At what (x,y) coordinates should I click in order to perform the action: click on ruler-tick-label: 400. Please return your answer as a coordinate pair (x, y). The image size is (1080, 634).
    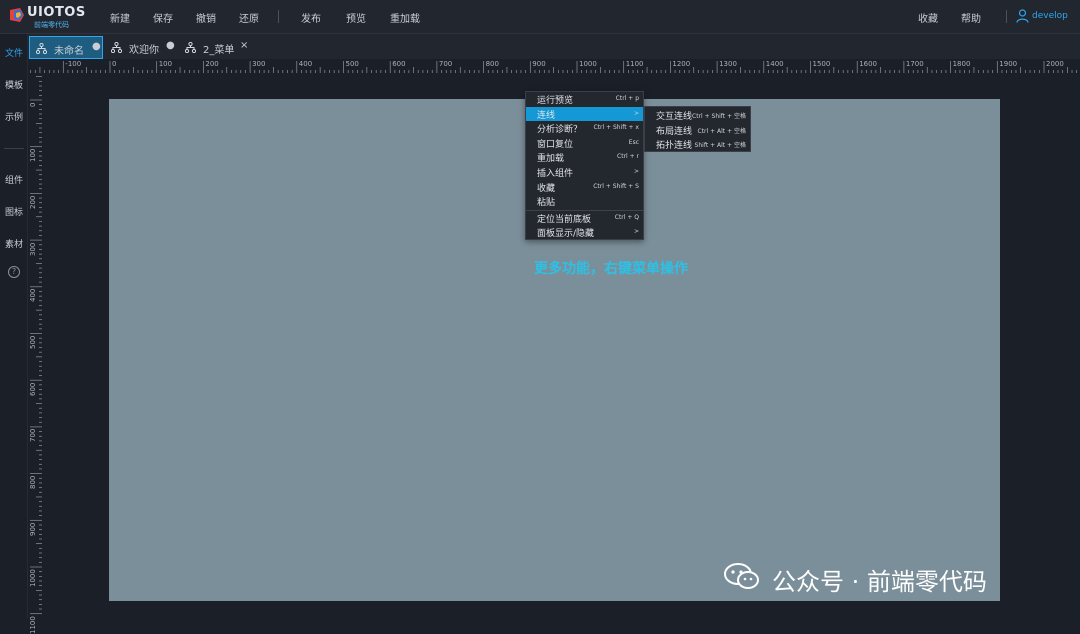
    Looking at the image, I should click on (305, 64).